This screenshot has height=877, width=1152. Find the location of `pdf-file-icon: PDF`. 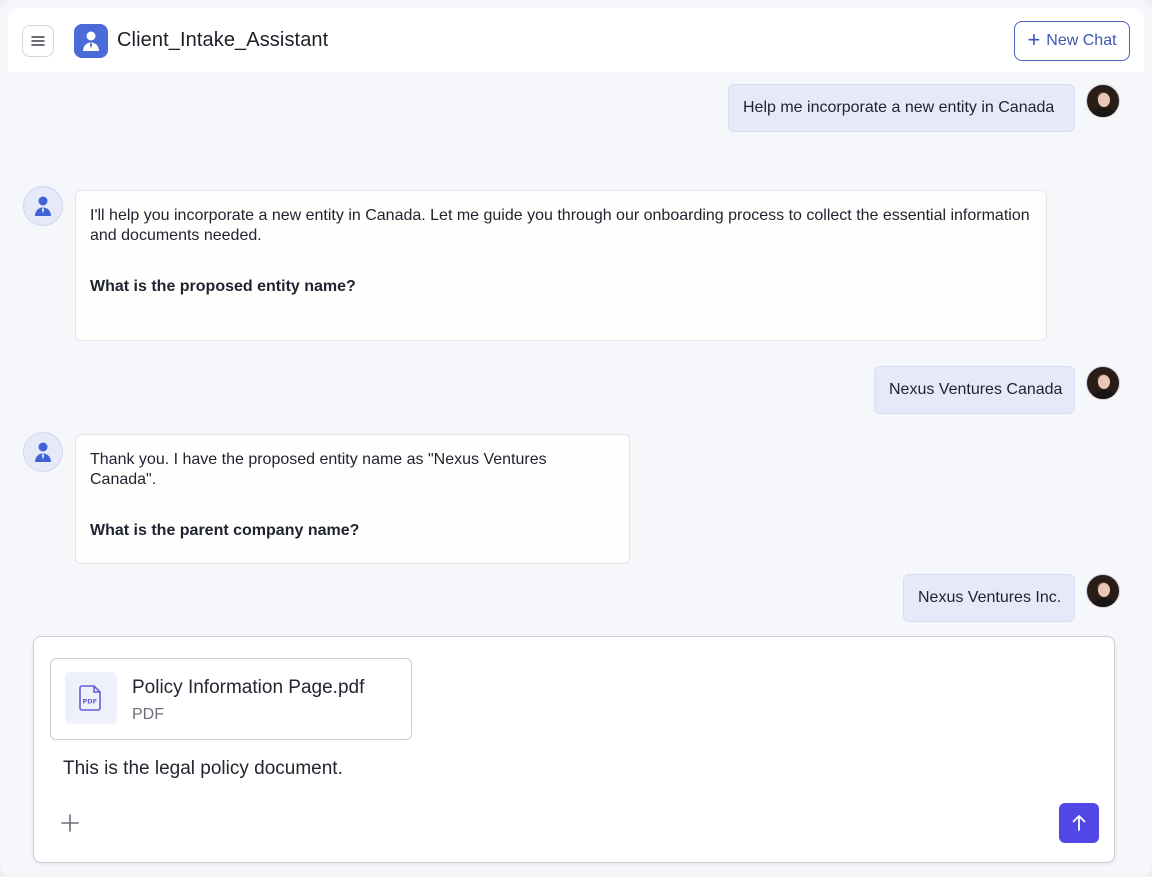

pdf-file-icon: PDF is located at coordinates (91, 698).